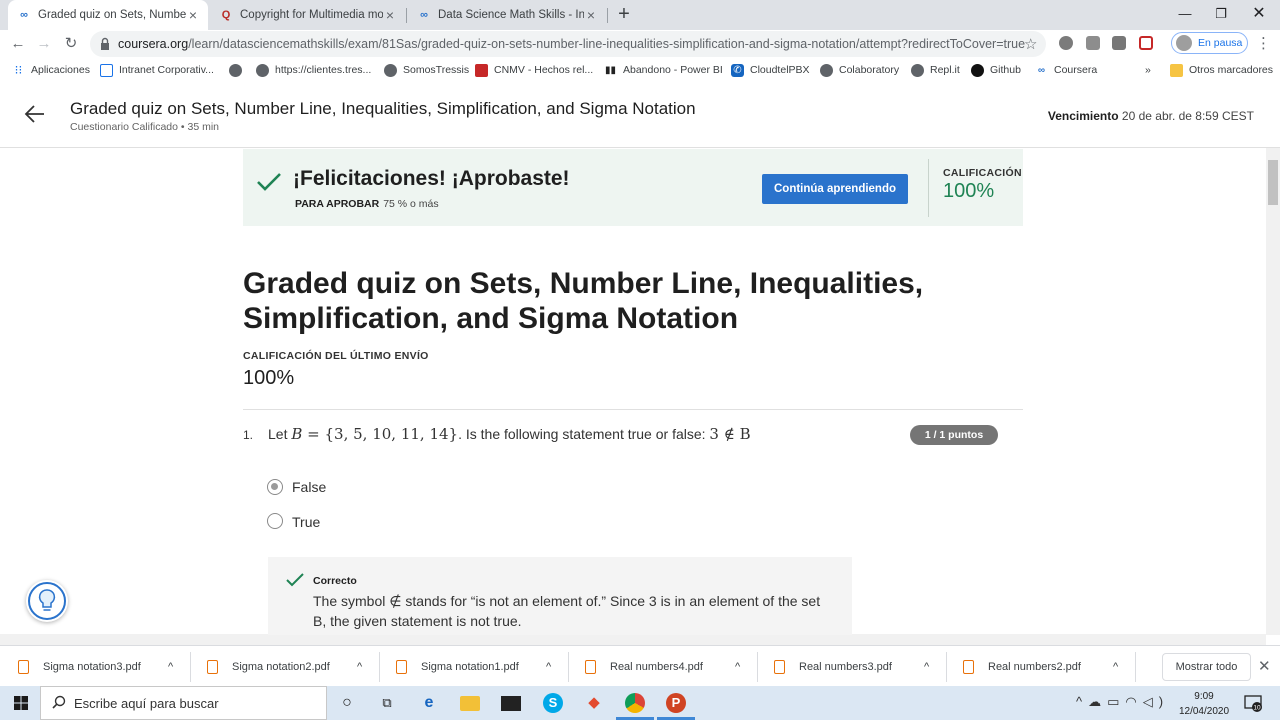  Describe the element at coordinates (275, 521) in the screenshot. I see `radio-true` at that location.